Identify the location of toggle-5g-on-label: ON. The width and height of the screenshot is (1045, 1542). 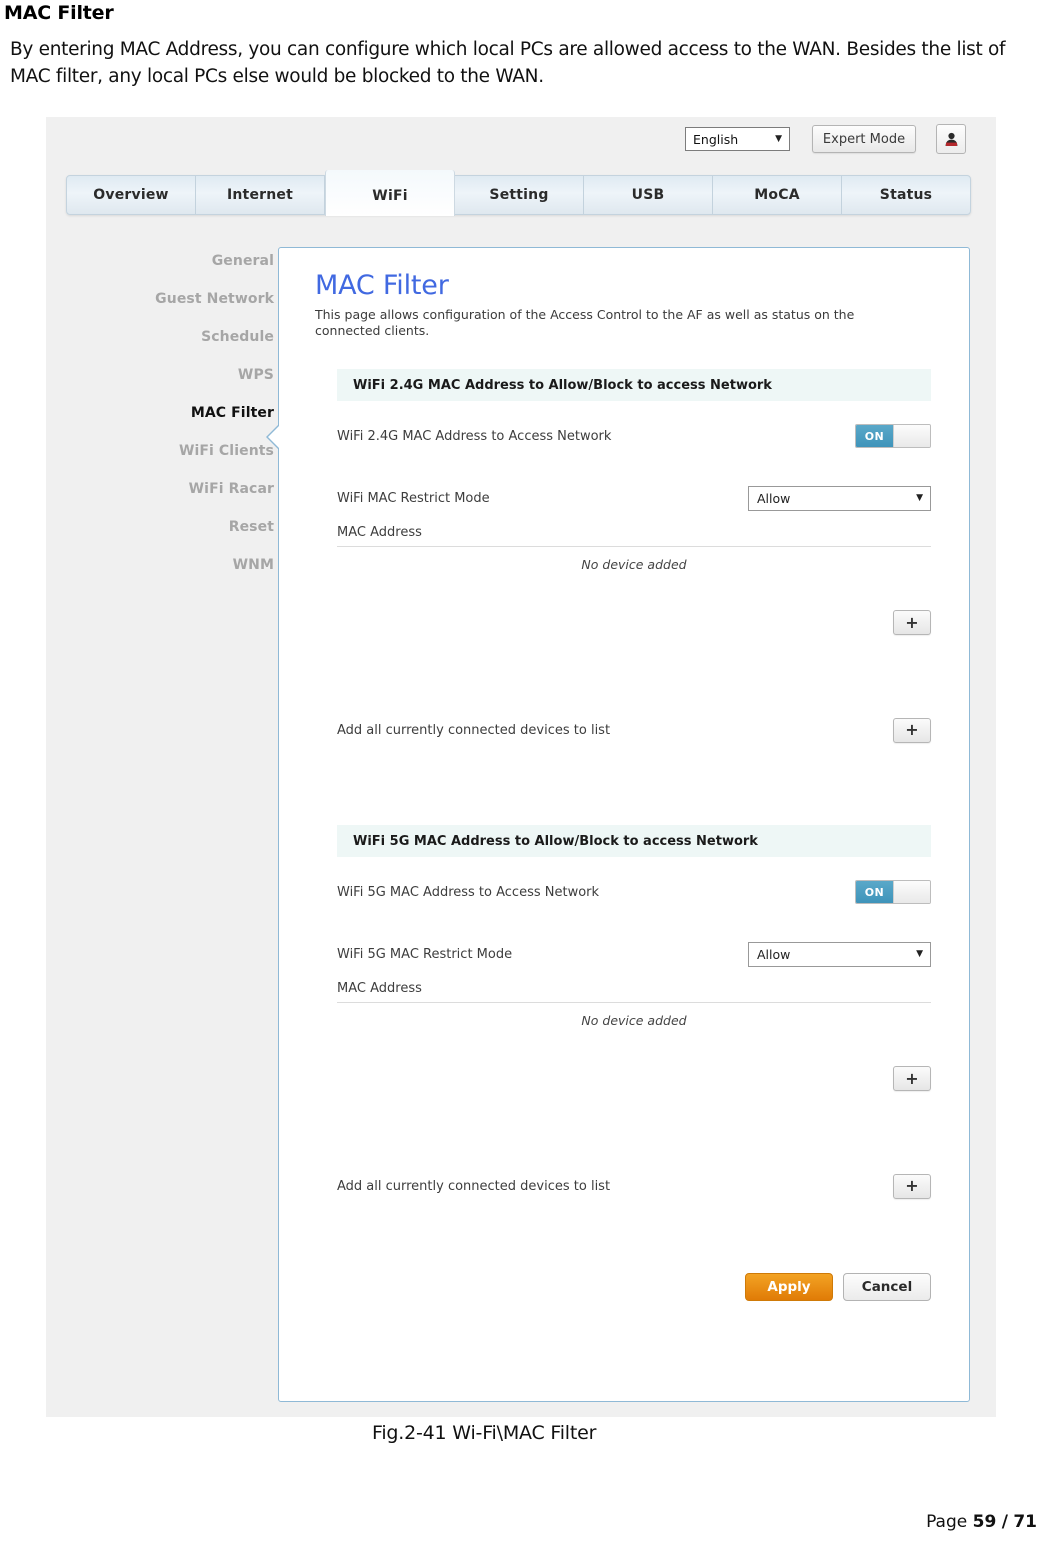
(874, 892).